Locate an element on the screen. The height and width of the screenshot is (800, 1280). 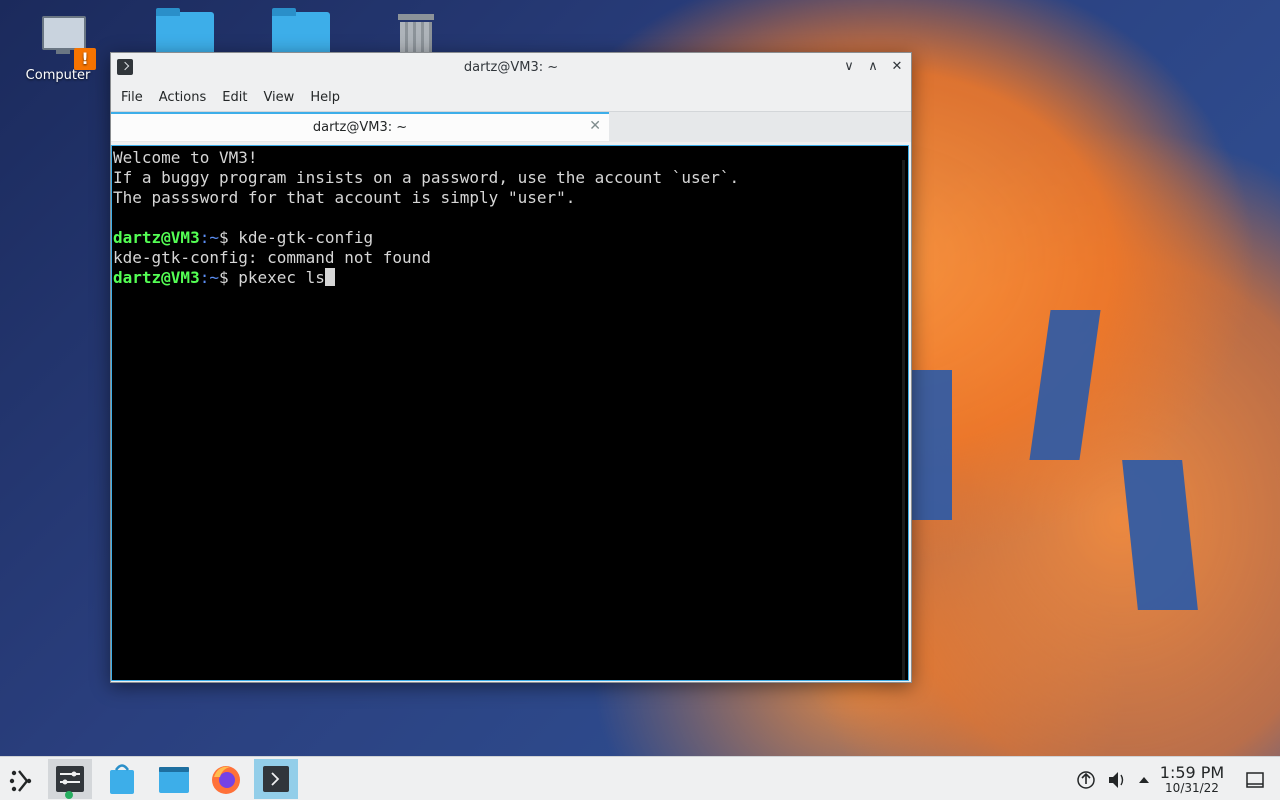
tab-terminal: dartz@VM3: ~ ✕ is located at coordinates (360, 126).